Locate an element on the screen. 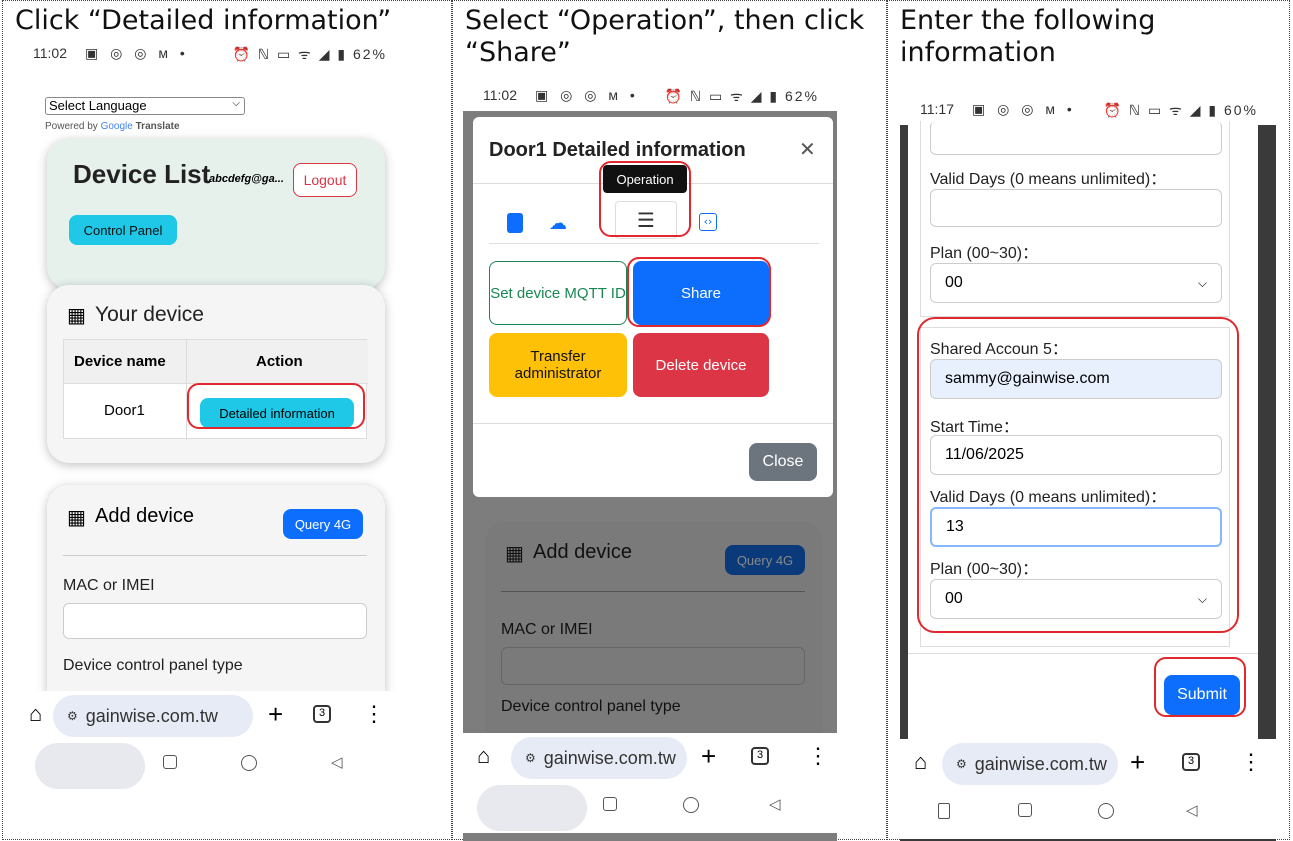  transfer-admin-button: Transfer administrator is located at coordinates (558, 365).